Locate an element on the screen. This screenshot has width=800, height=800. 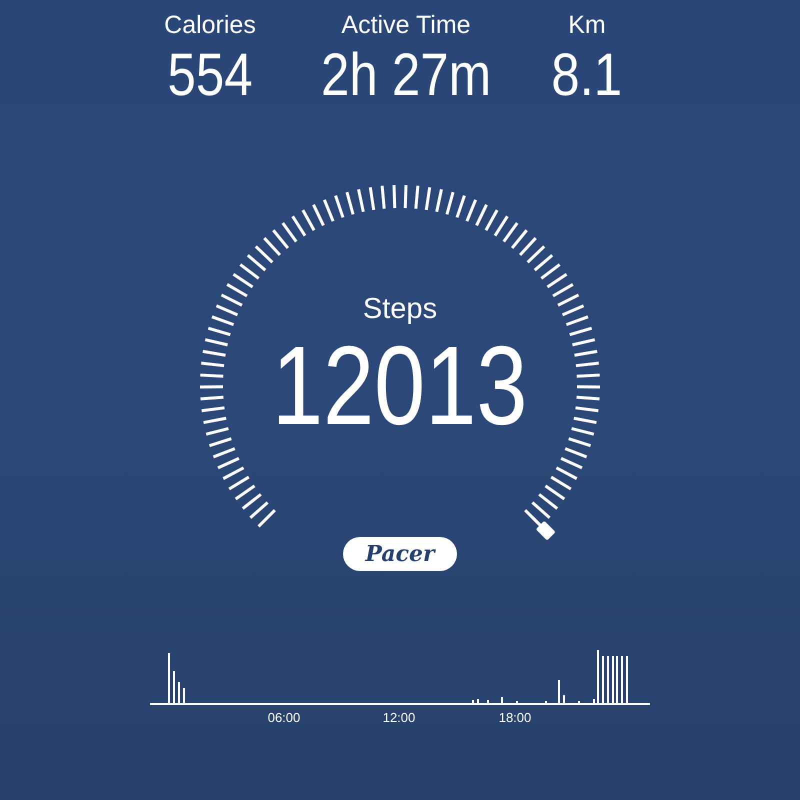
stat-value: 554 is located at coordinates (210, 75).